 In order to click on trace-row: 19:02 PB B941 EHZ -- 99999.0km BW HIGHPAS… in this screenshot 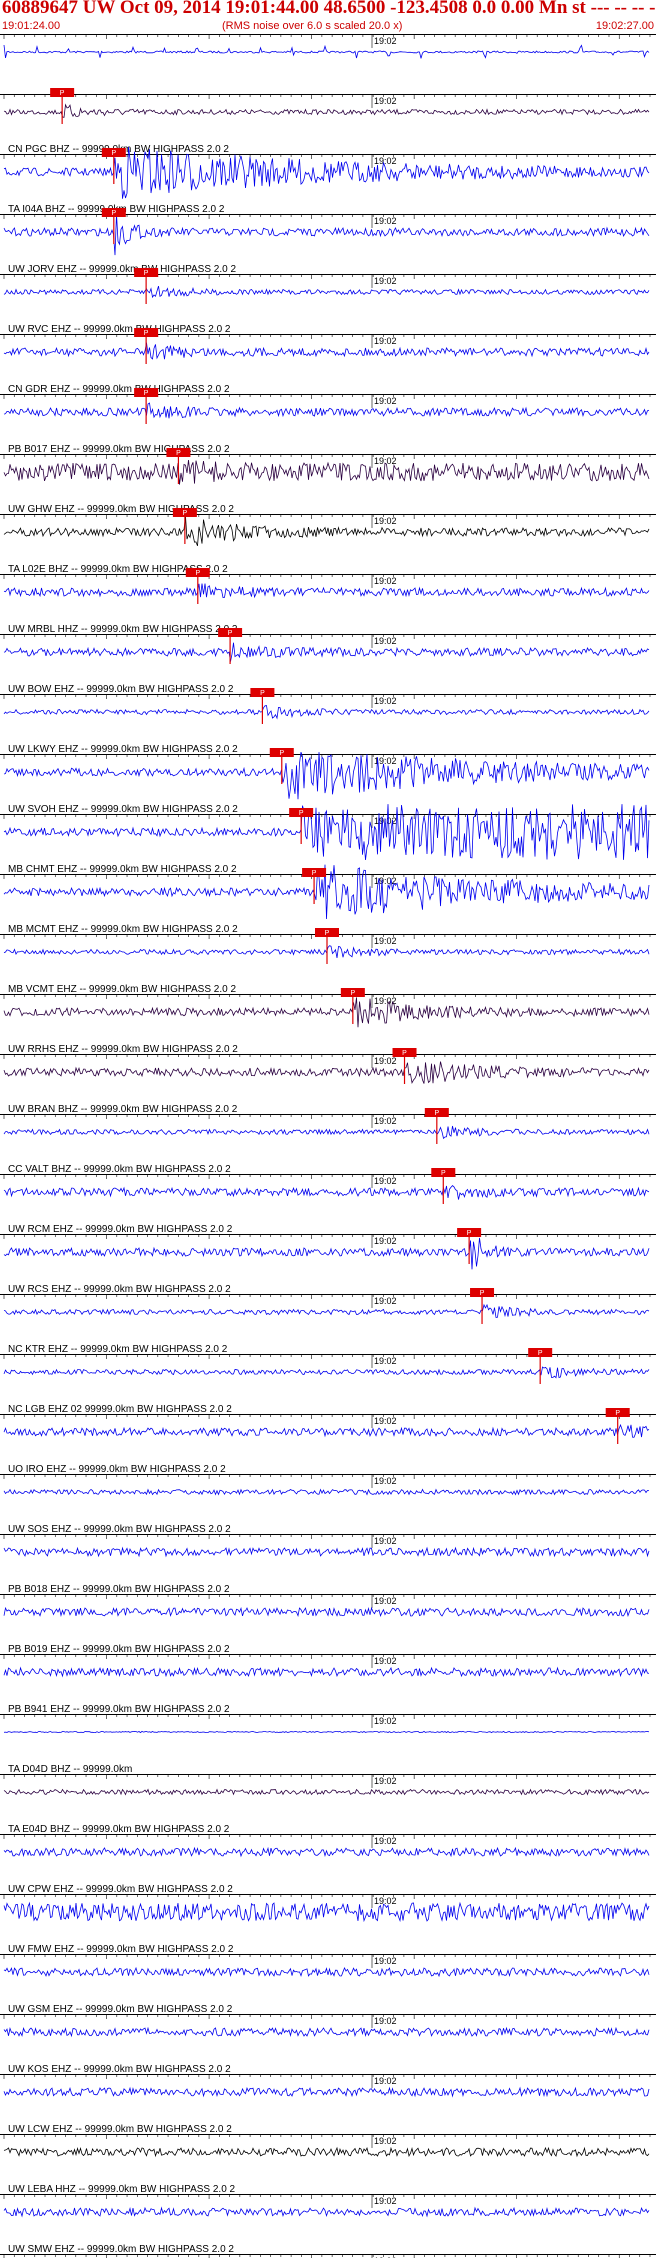, I will do `click(328, 1684)`.